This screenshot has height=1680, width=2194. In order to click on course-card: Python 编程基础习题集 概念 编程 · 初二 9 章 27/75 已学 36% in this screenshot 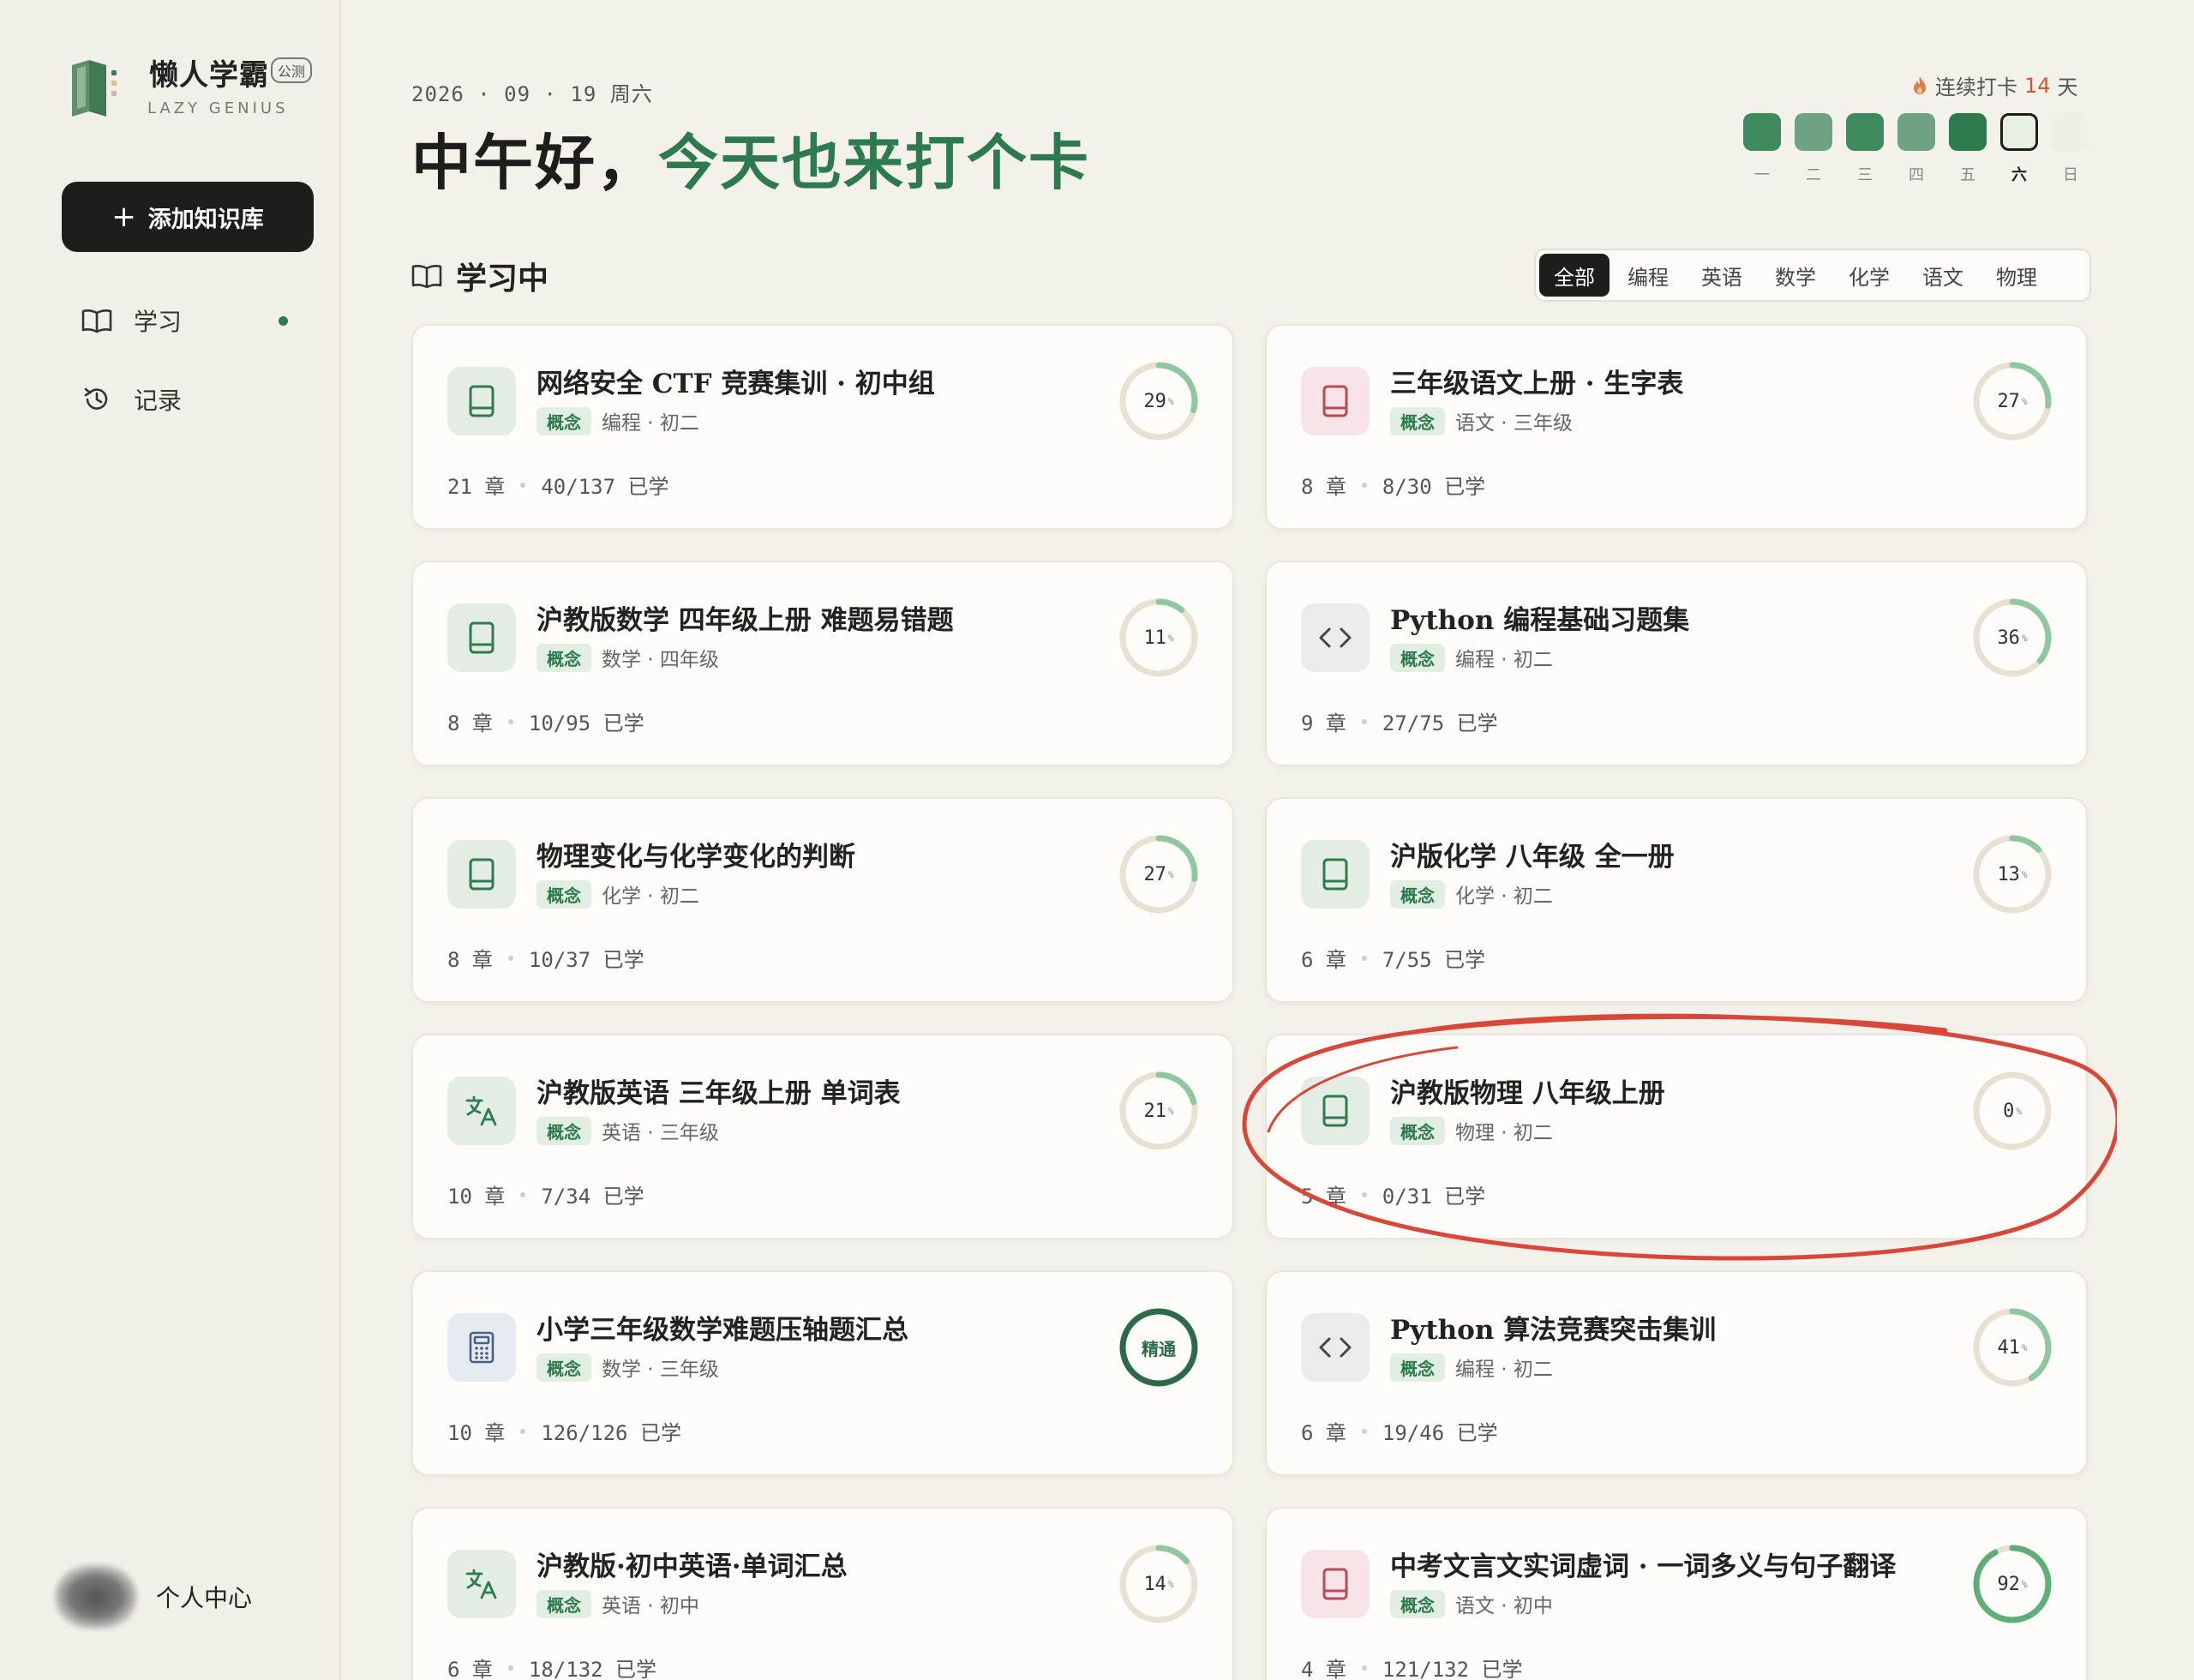, I will do `click(1676, 663)`.